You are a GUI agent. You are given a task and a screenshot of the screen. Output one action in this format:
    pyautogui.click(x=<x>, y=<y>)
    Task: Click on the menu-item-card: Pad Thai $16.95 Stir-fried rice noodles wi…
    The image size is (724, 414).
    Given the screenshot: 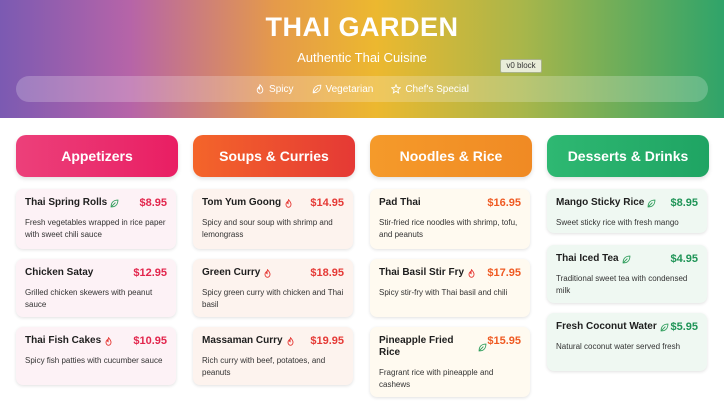 What is the action you would take?
    pyautogui.click(x=450, y=219)
    